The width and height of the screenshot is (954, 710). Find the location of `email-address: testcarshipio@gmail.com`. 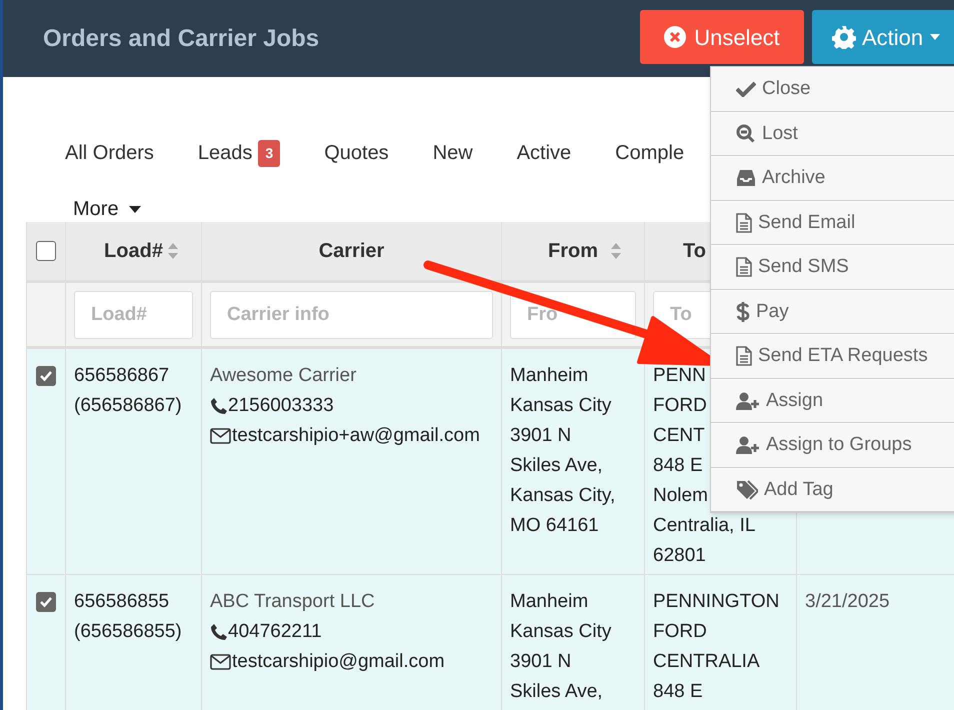

email-address: testcarshipio@gmail.com is located at coordinates (338, 662).